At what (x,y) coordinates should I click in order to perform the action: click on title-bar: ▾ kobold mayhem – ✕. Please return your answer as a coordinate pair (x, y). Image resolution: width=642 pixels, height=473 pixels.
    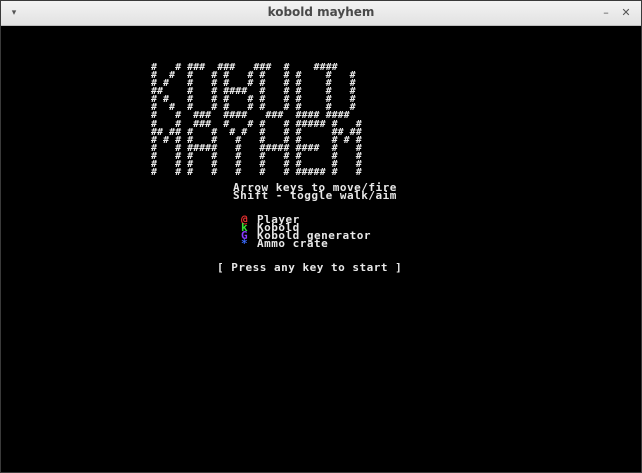
    Looking at the image, I should click on (321, 13).